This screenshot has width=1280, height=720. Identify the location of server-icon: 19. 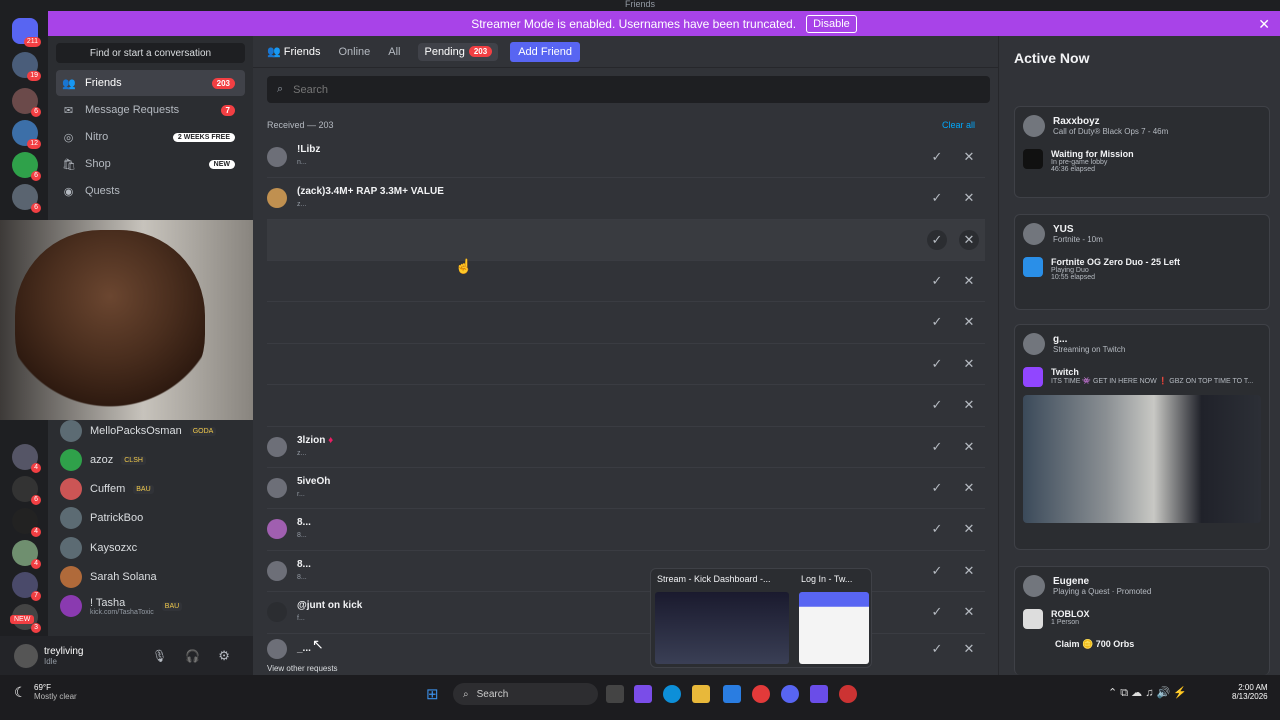
(26, 66).